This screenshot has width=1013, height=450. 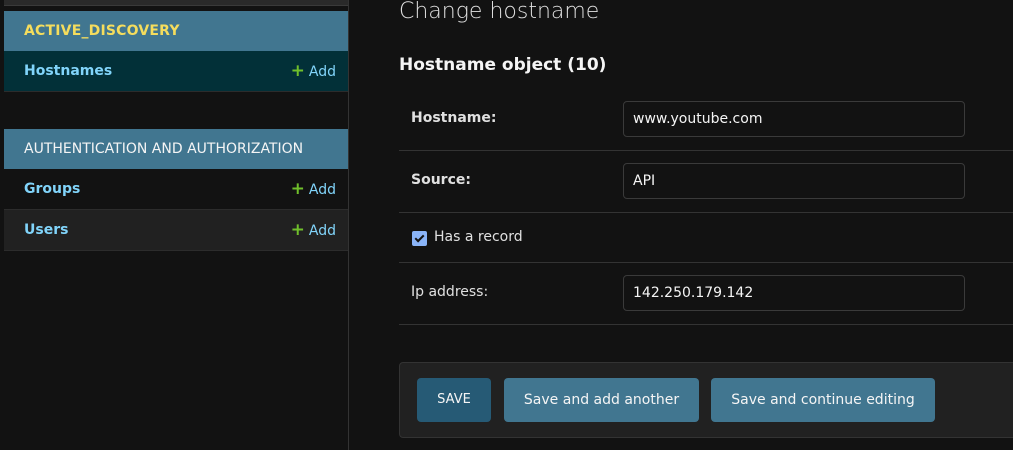 I want to click on groups-link: Groups, so click(x=52, y=189).